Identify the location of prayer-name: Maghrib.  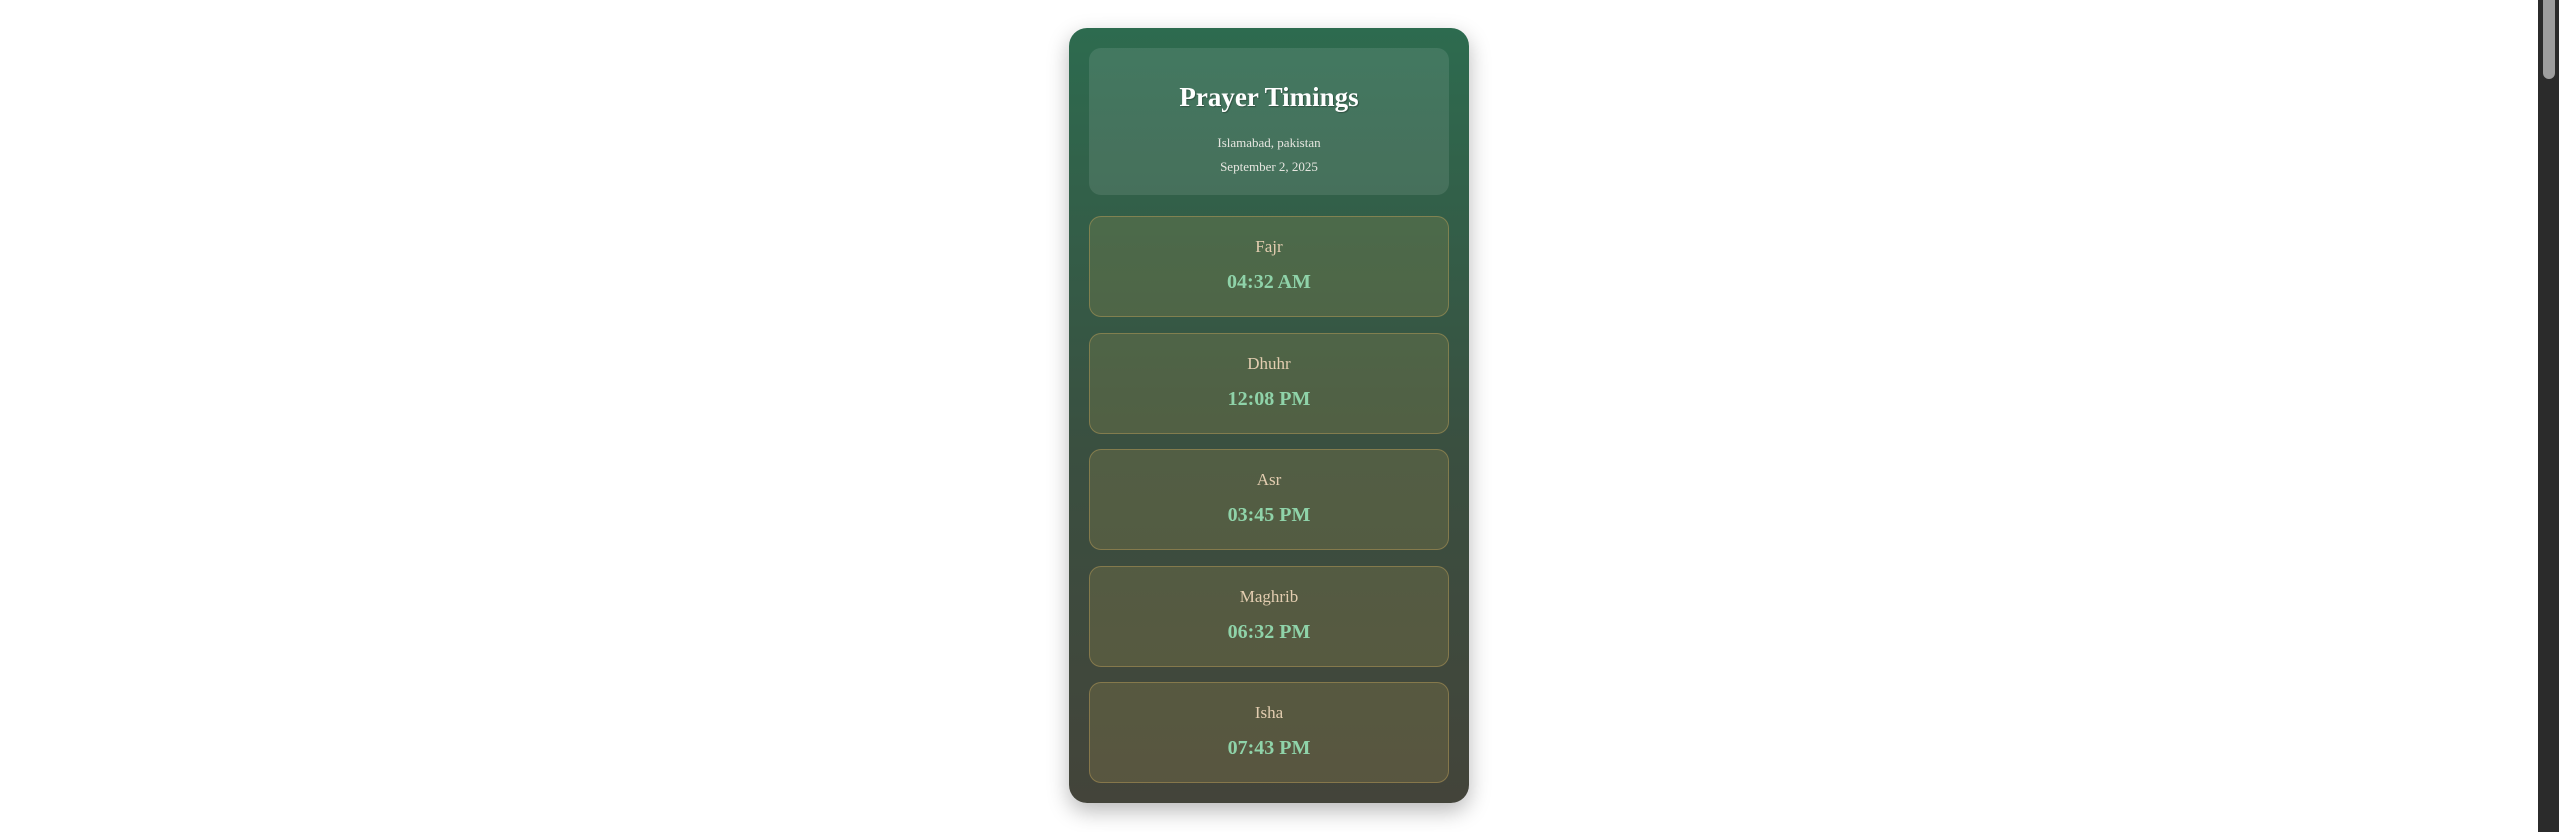
(1269, 596).